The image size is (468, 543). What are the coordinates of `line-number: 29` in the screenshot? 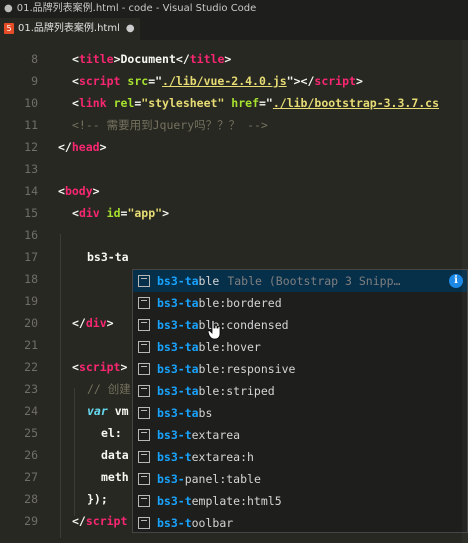 It's located at (31, 521).